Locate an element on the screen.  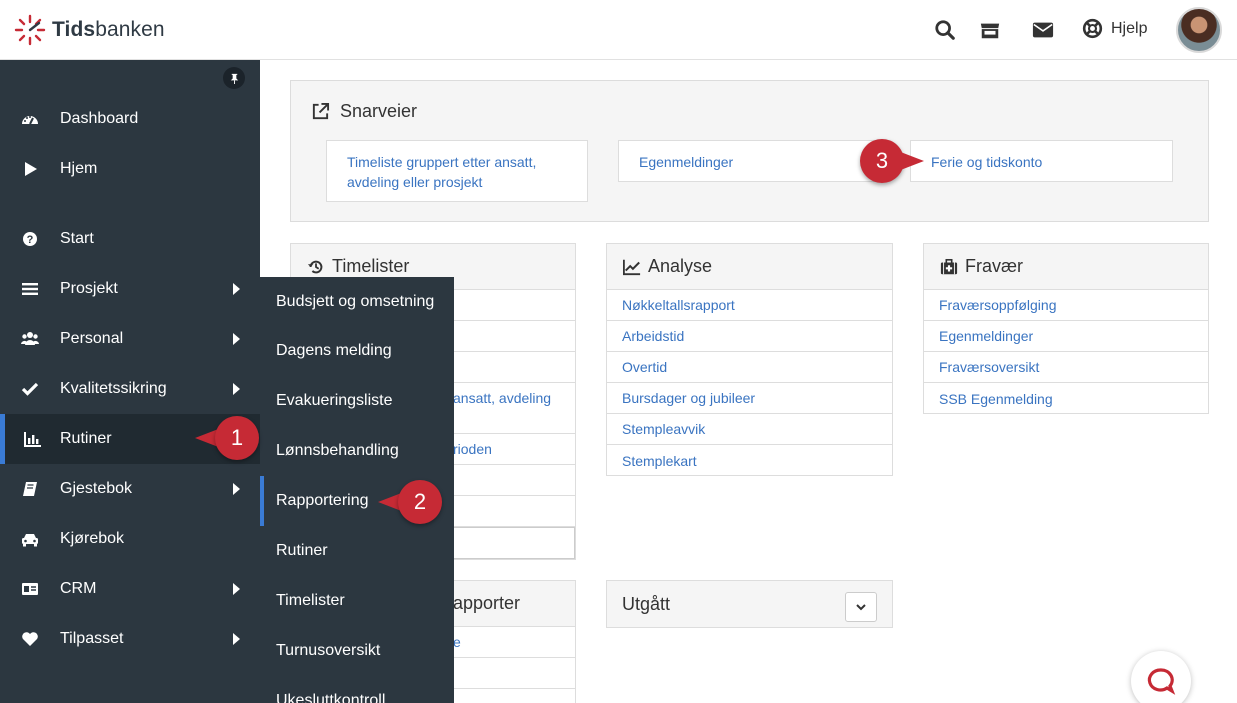
dashboard-icon is located at coordinates (30, 119).